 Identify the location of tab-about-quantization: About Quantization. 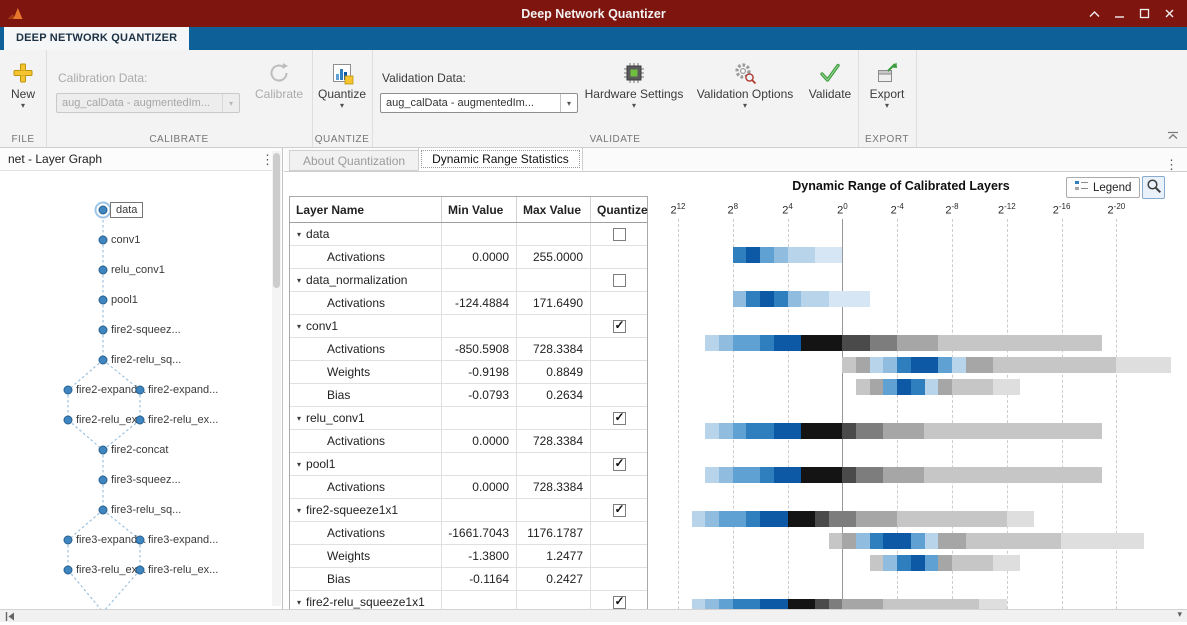
(354, 160).